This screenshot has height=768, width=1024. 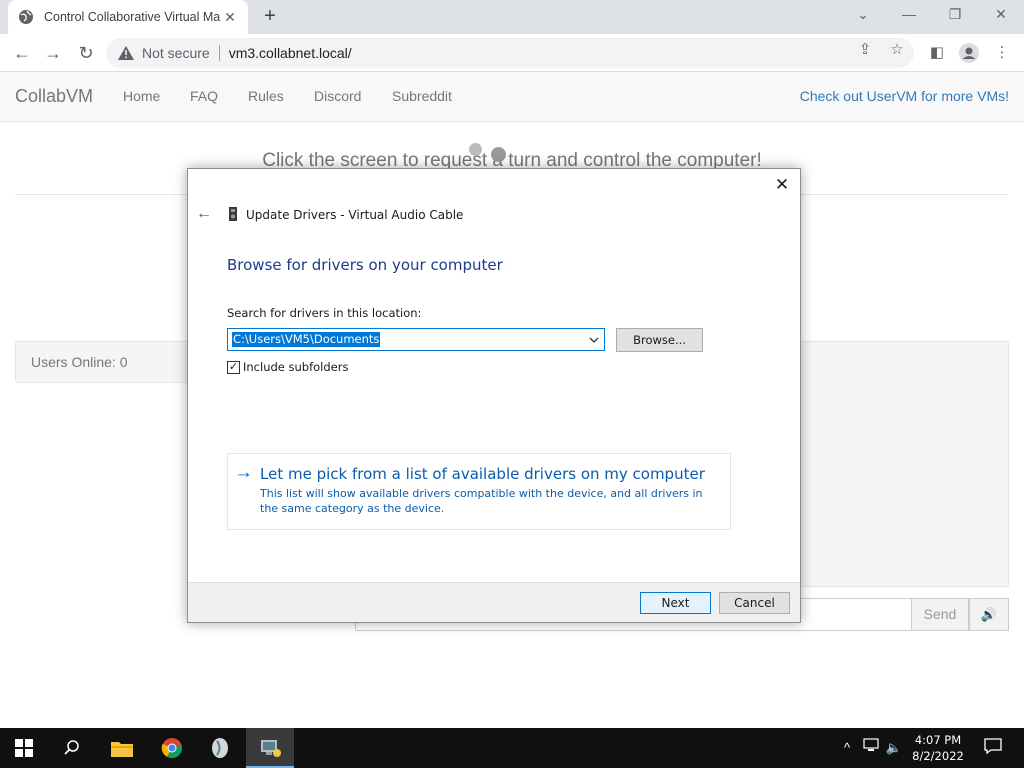 What do you see at coordinates (422, 96) in the screenshot?
I see `nav-subreddit: Subreddit` at bounding box center [422, 96].